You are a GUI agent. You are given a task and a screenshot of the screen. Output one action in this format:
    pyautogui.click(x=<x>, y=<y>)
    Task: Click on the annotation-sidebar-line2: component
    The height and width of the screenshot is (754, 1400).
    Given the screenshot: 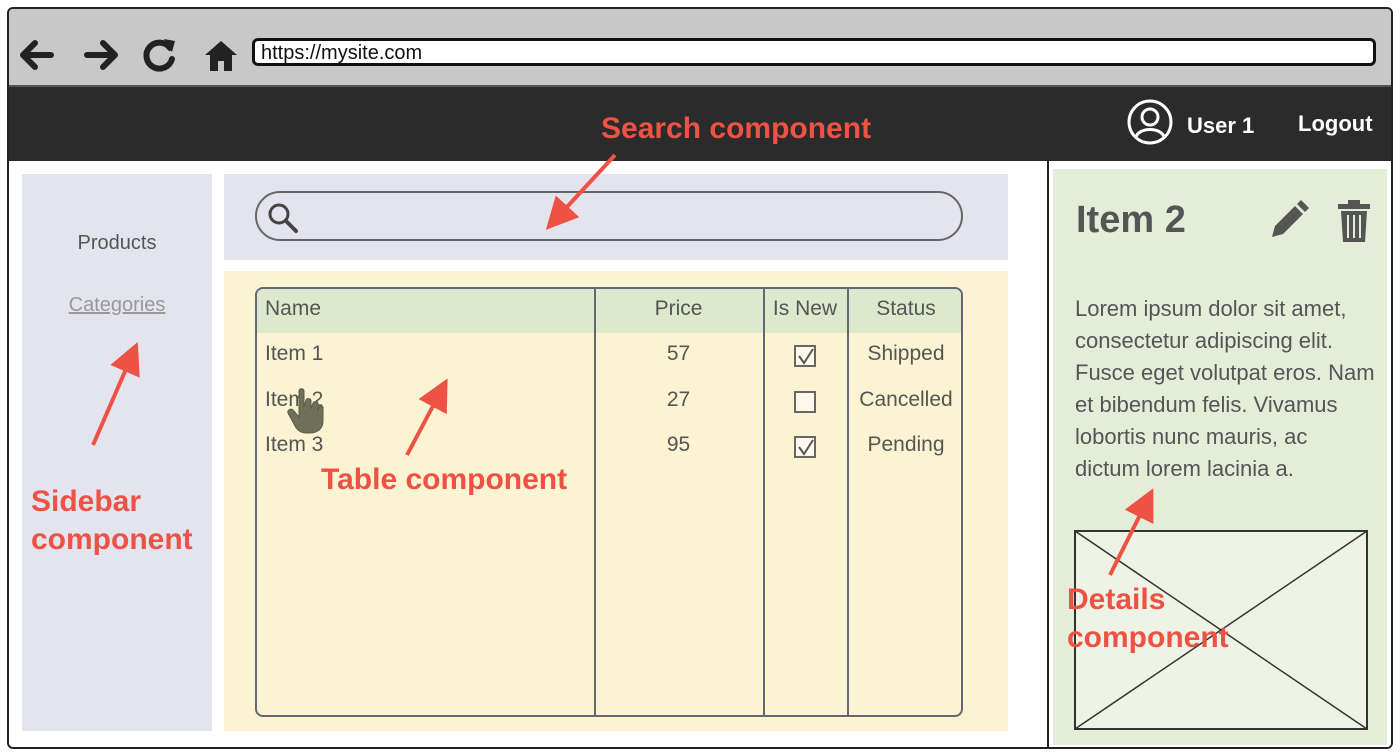 What is the action you would take?
    pyautogui.click(x=112, y=539)
    